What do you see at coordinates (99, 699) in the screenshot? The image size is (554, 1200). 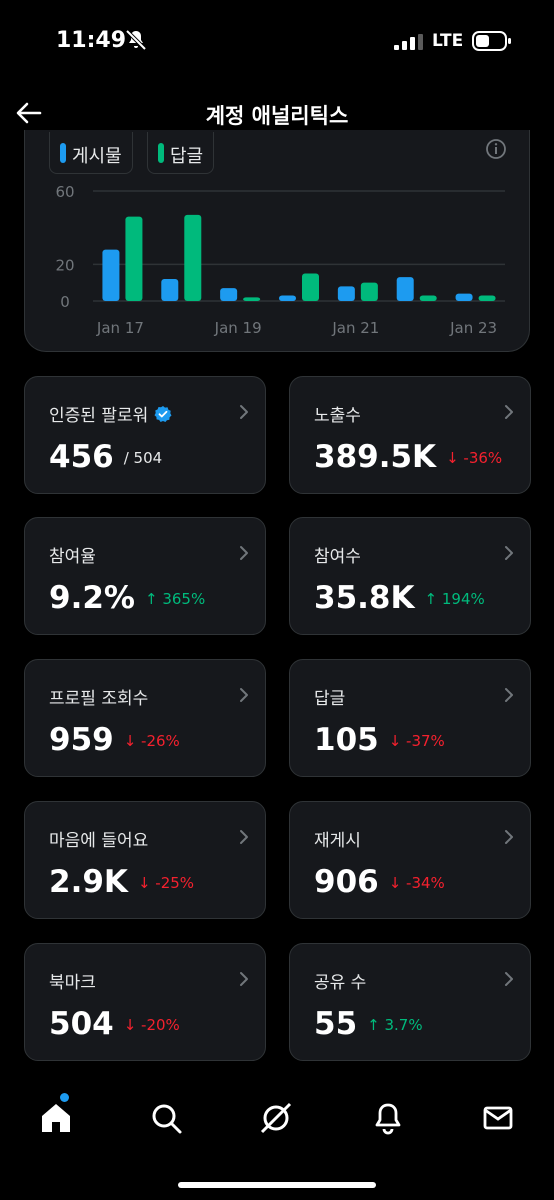 I see `metric-label-text: 프로필 조회수` at bounding box center [99, 699].